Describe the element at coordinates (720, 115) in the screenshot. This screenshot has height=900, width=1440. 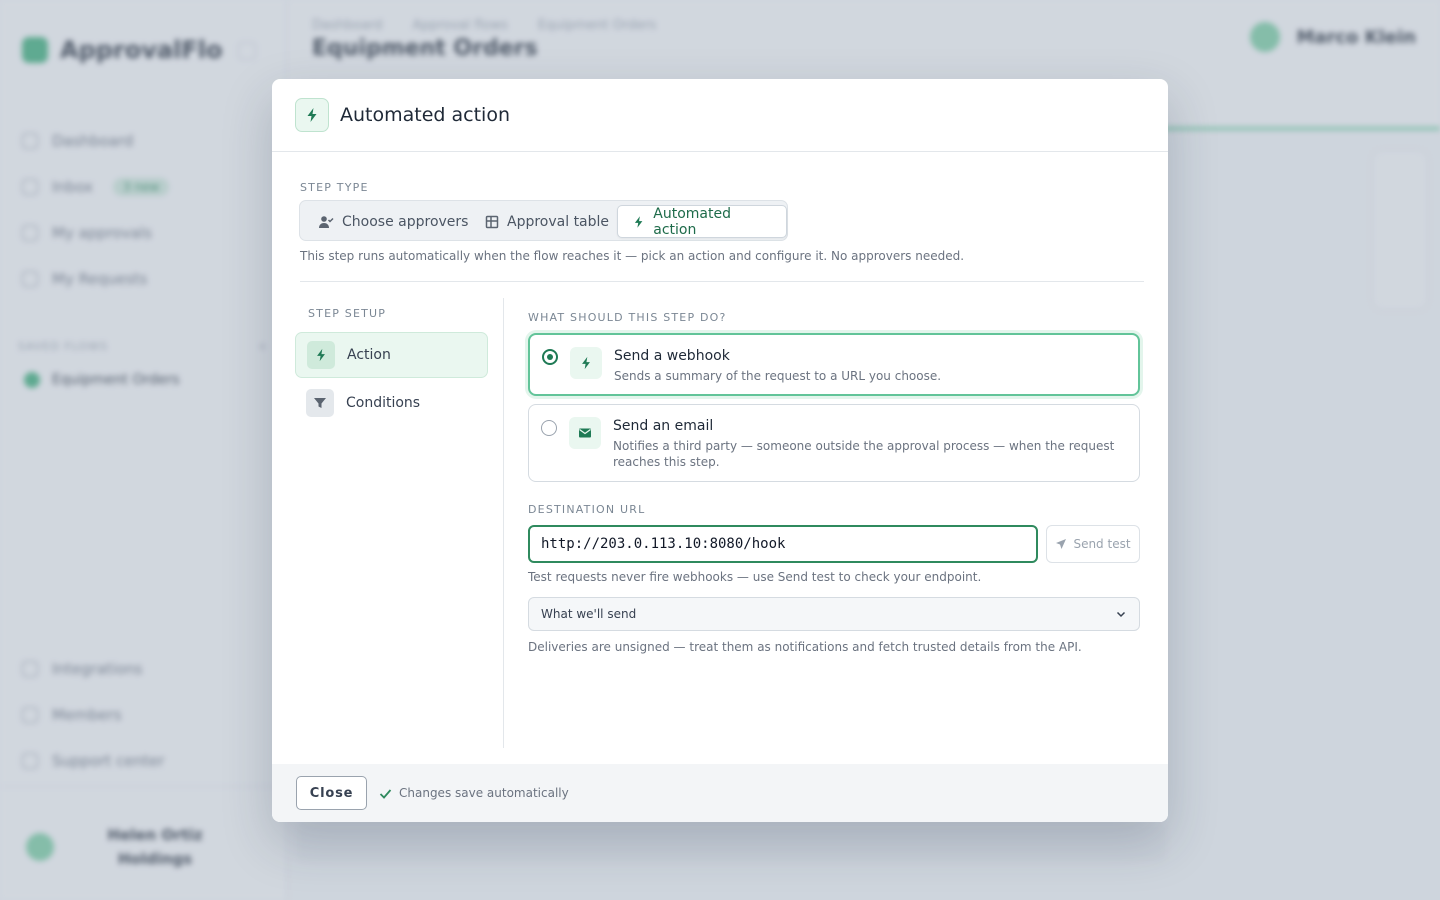
I see `dialog-header: Automated action` at that location.